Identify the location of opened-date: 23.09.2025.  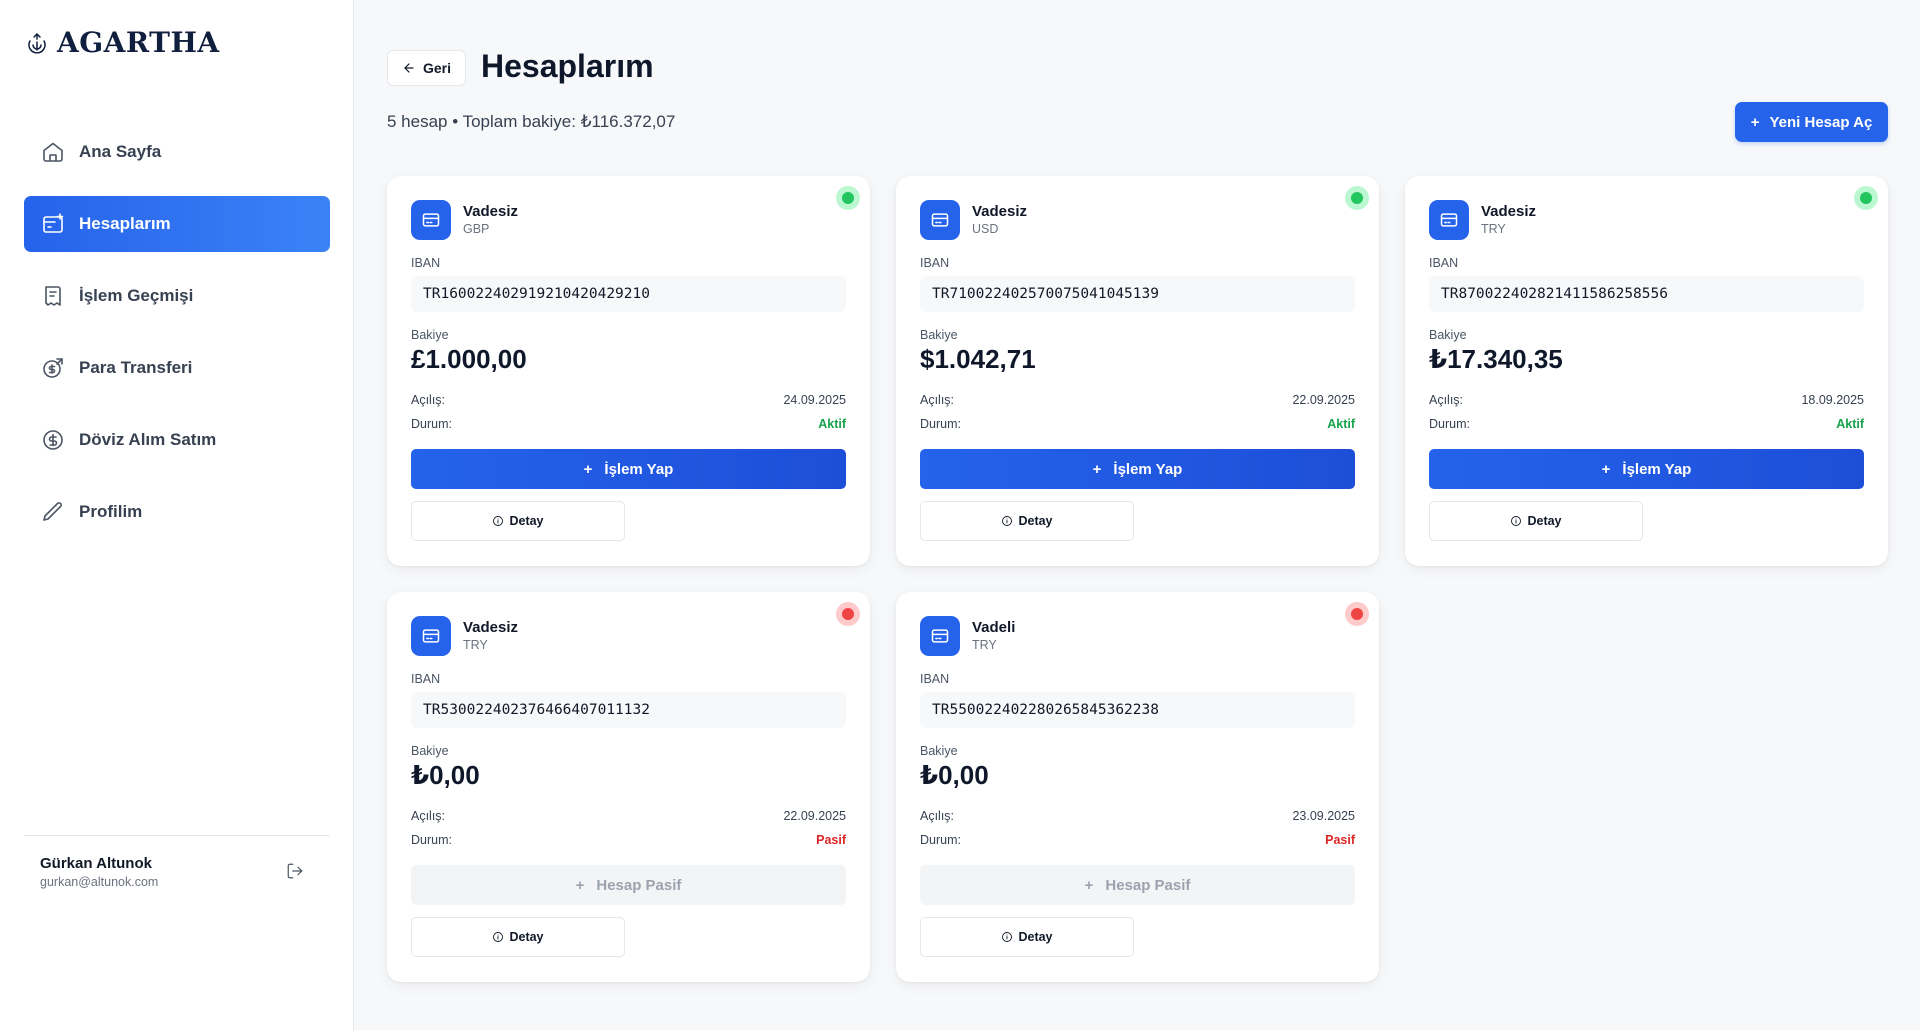
(1323, 816).